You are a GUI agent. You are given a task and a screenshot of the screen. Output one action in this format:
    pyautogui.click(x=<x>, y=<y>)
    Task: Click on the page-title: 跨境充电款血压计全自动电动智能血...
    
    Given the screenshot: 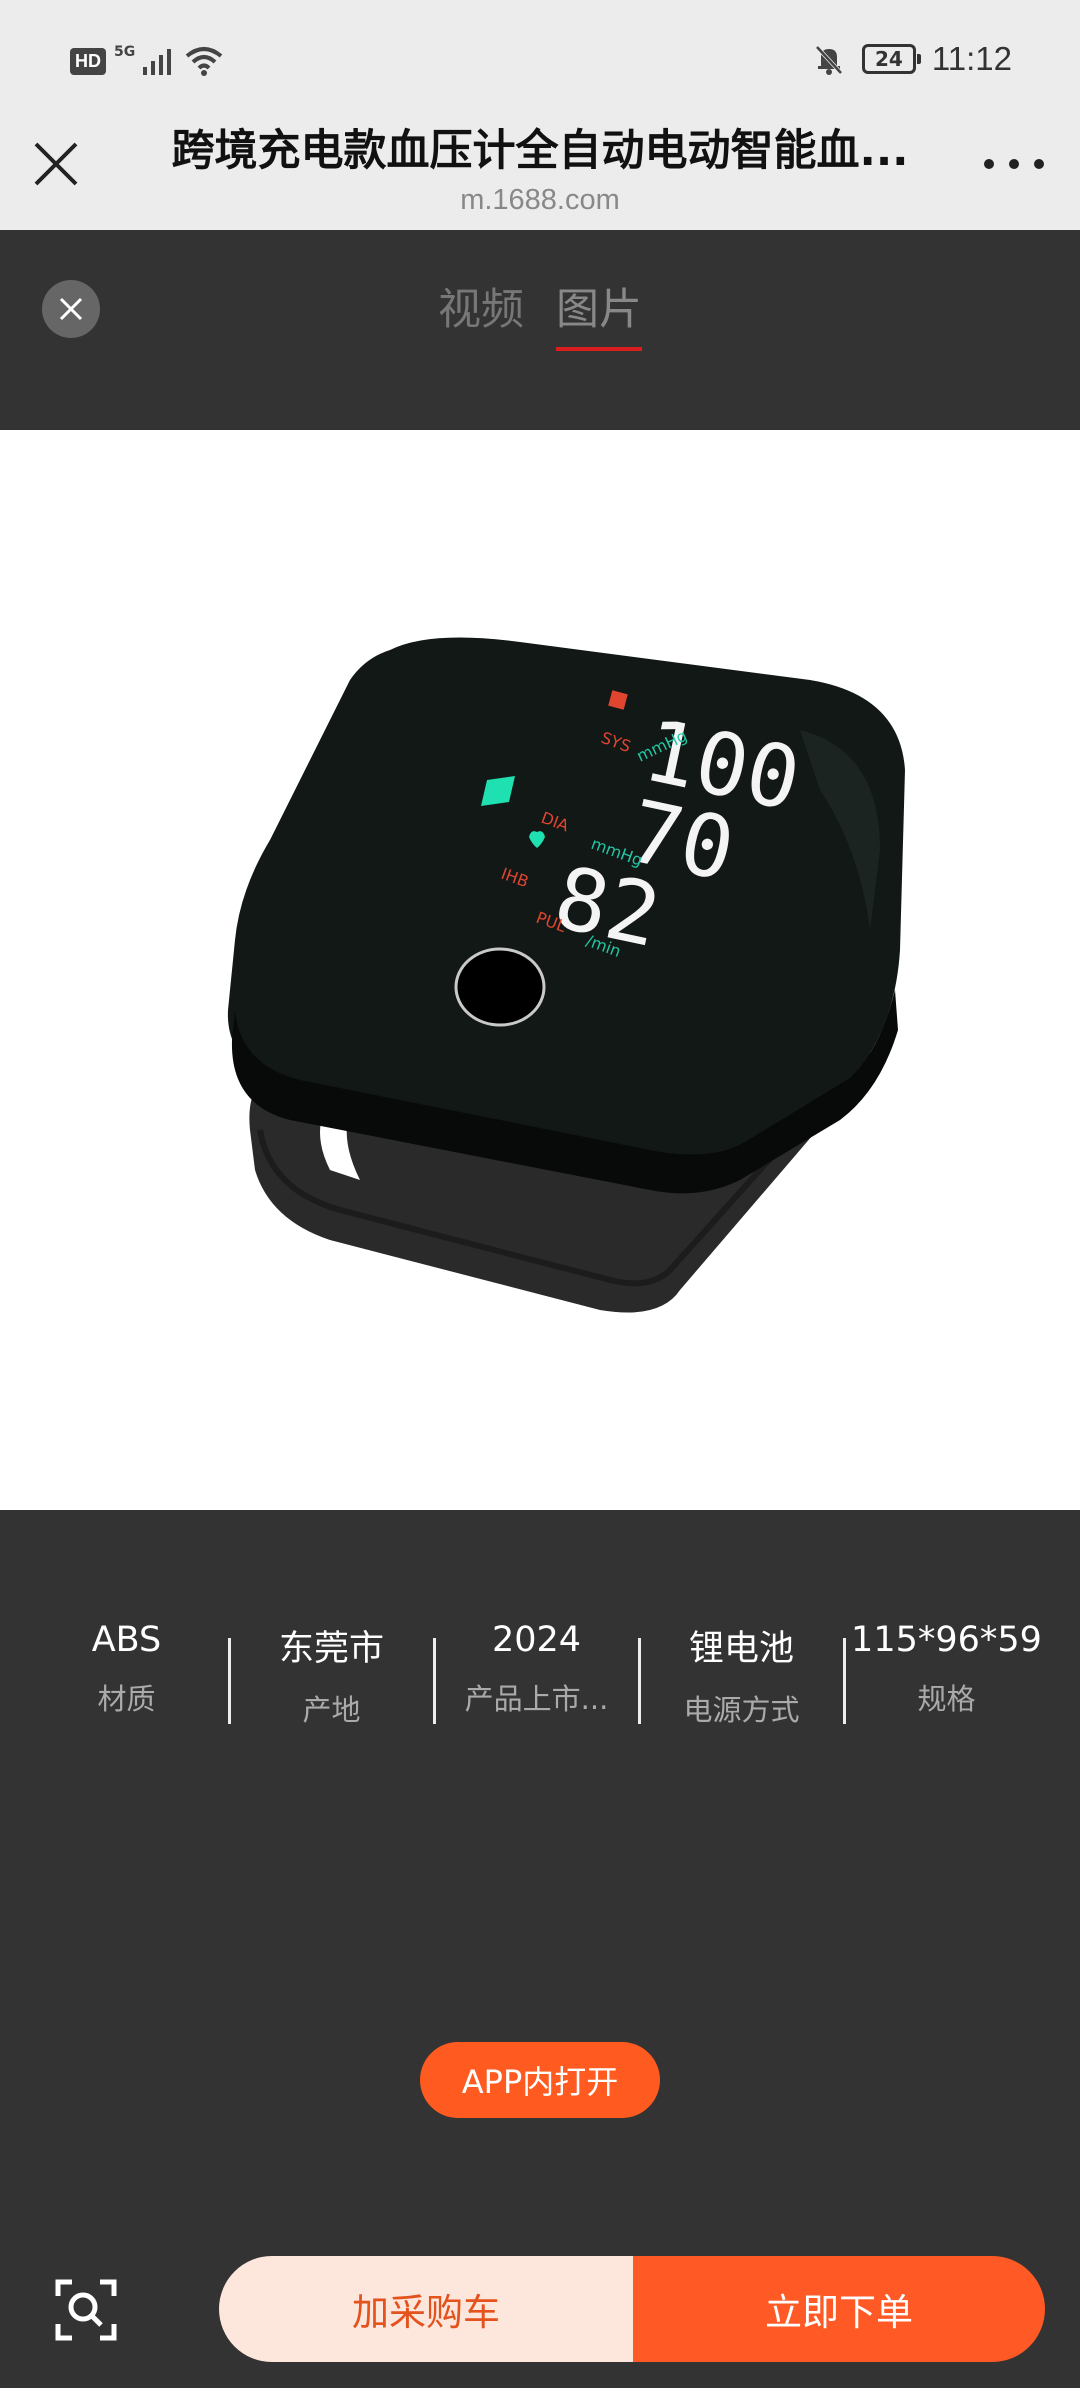 What is the action you would take?
    pyautogui.click(x=540, y=151)
    